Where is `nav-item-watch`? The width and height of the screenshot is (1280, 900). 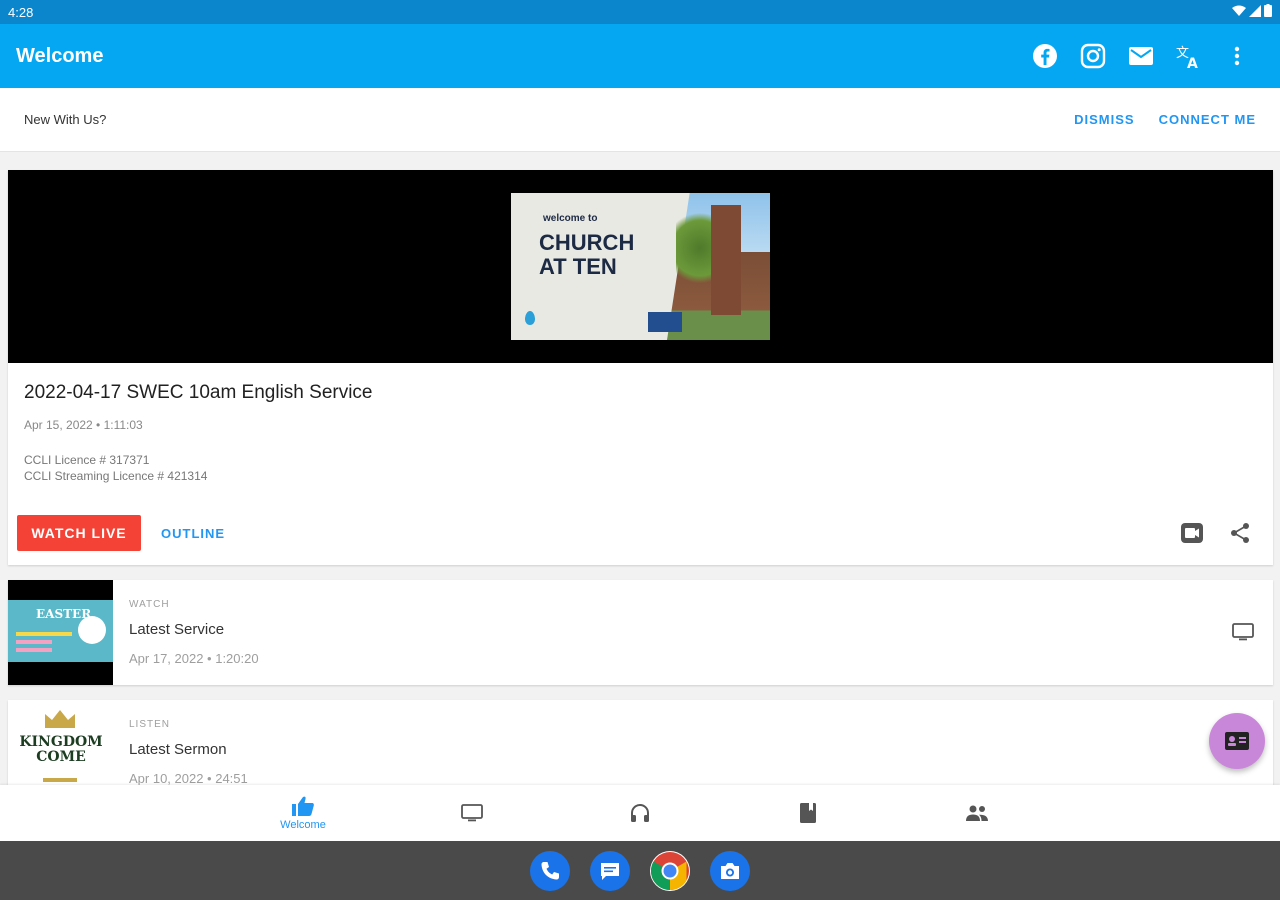
nav-item-watch is located at coordinates (472, 813).